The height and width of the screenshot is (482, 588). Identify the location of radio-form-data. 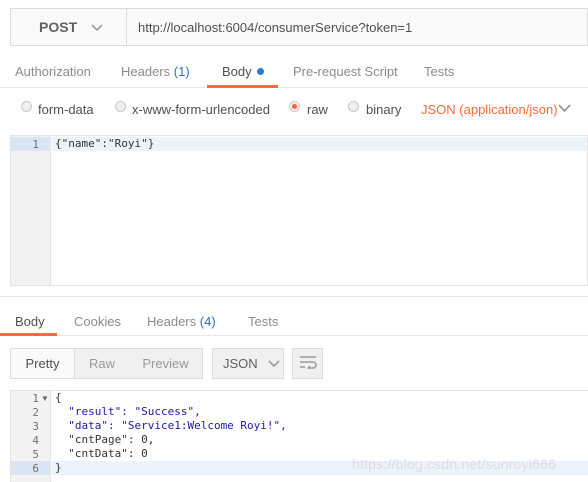
(26, 106).